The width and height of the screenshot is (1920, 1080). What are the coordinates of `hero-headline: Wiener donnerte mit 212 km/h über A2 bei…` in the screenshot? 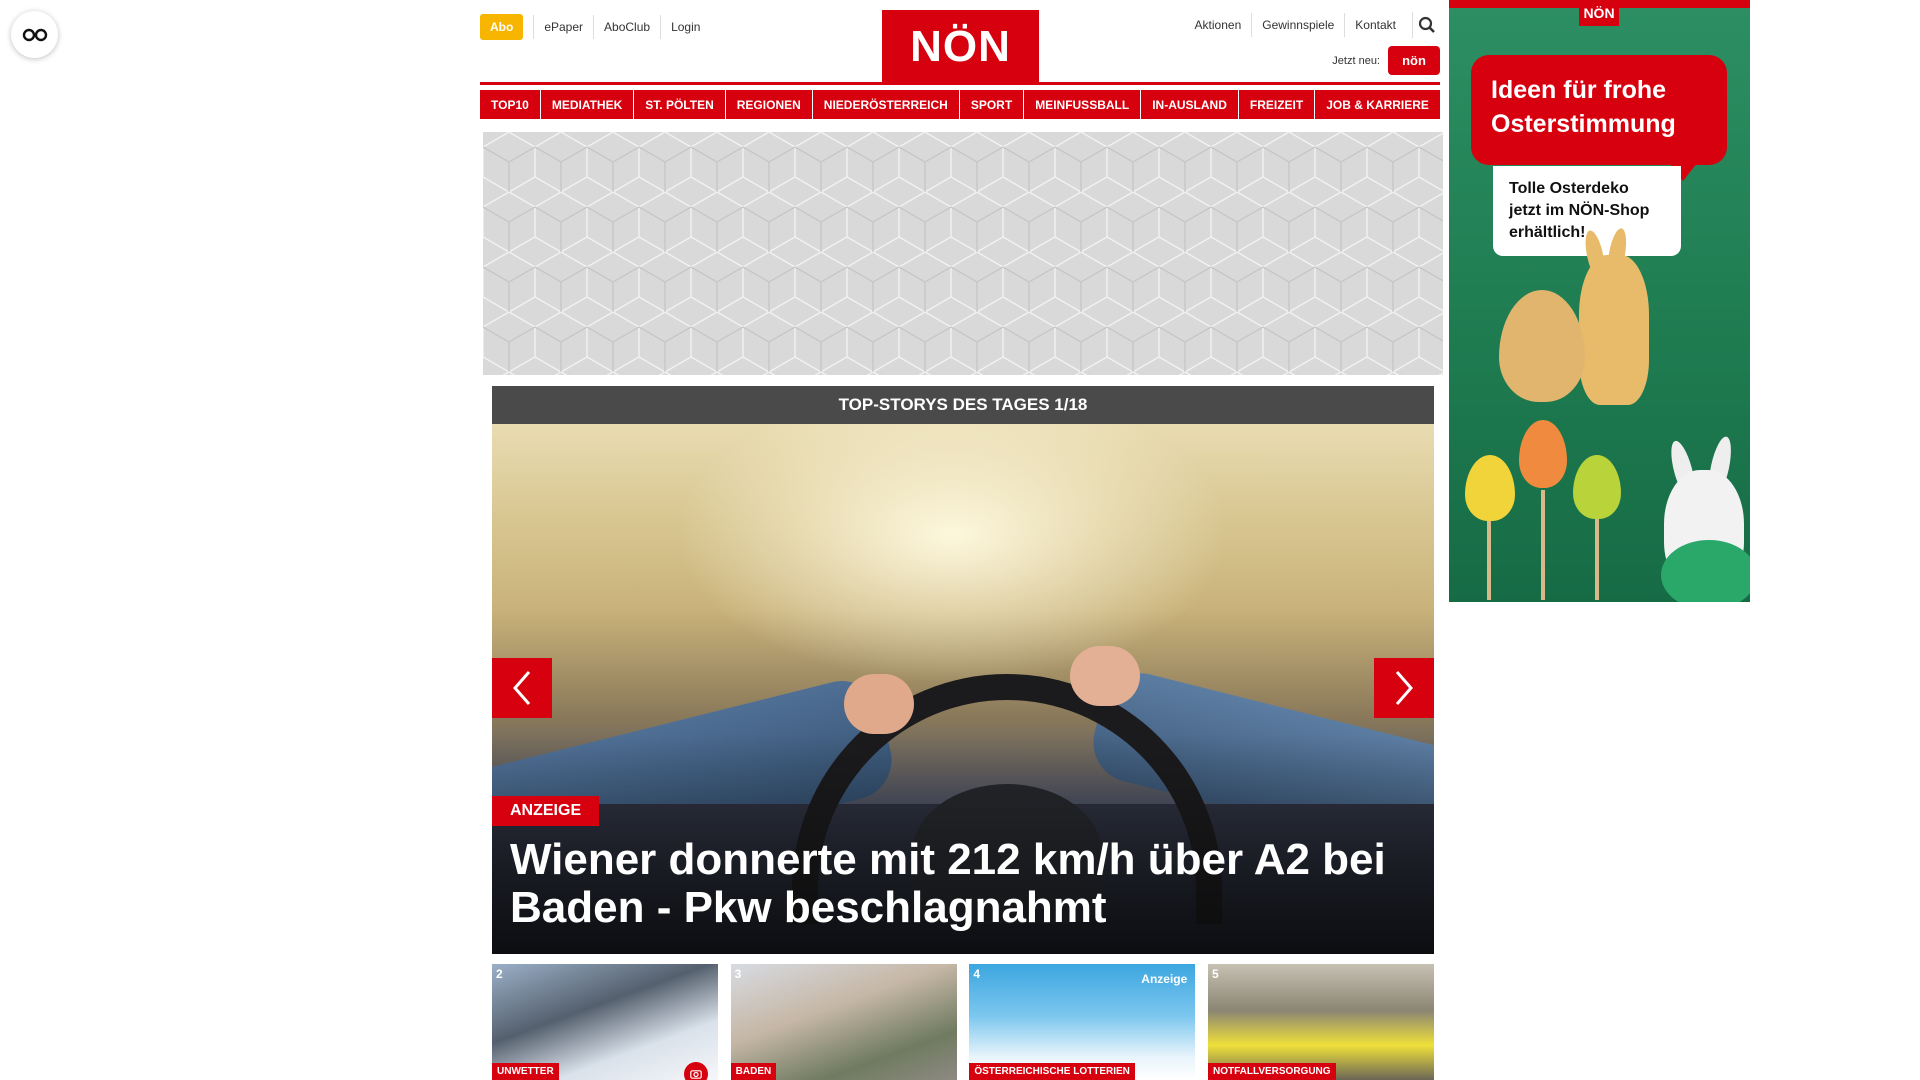 It's located at (965, 884).